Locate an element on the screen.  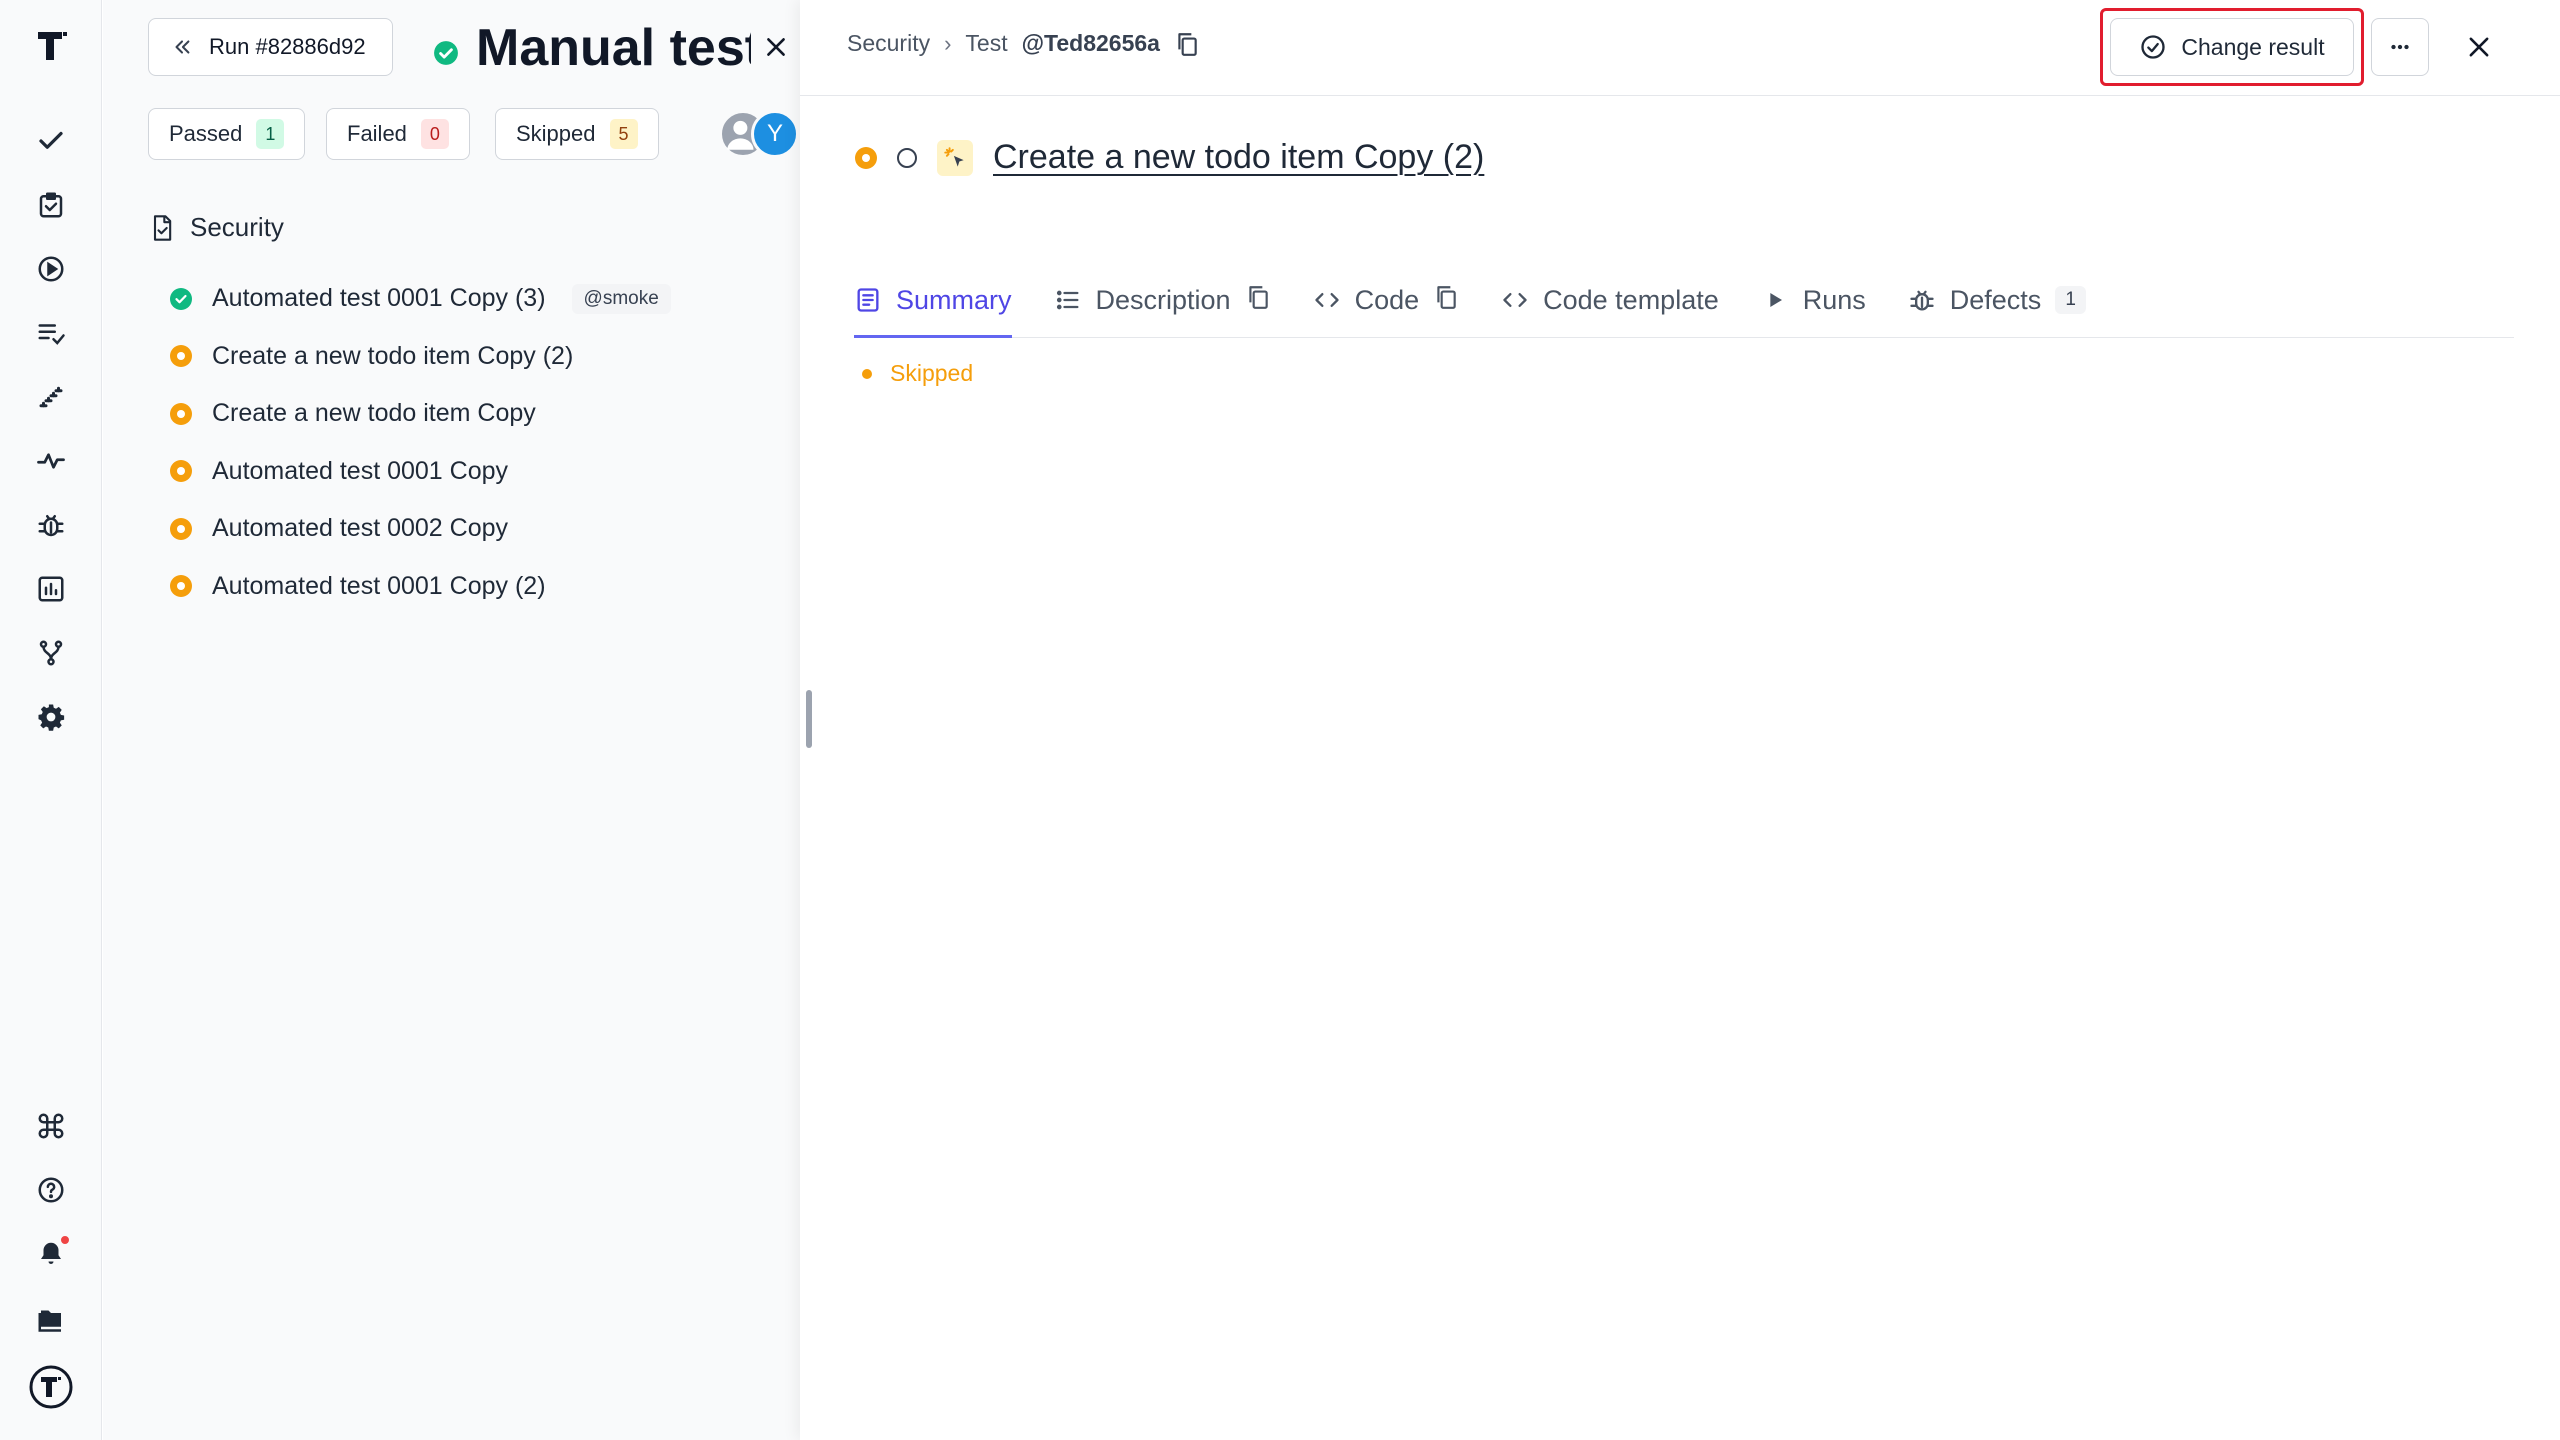
tab-description: Description is located at coordinates (1162, 300).